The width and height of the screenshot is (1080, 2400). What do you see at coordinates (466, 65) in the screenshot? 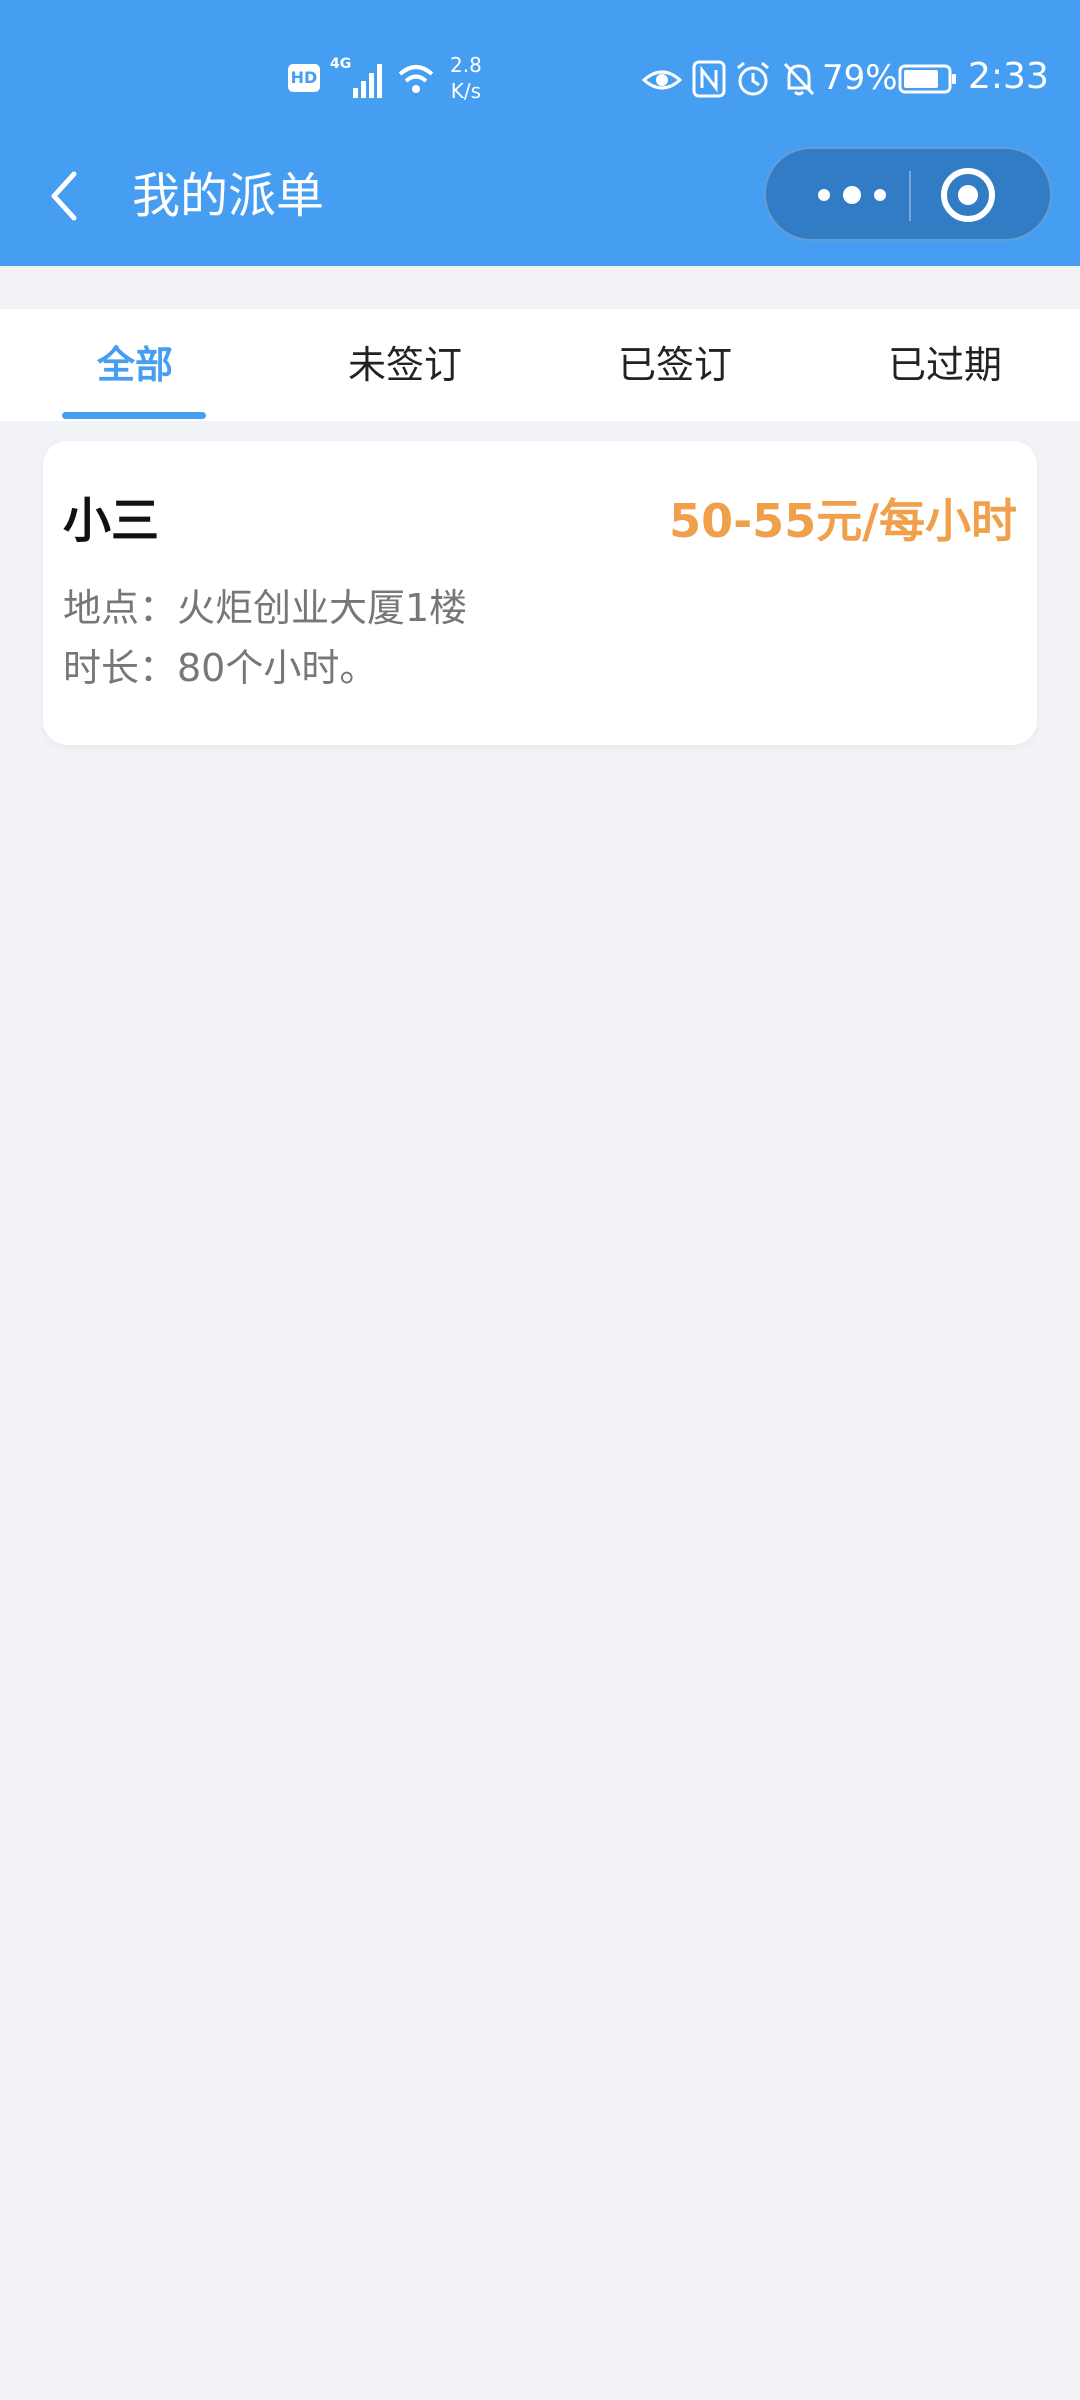
I see `net-speed-value: 2.8` at bounding box center [466, 65].